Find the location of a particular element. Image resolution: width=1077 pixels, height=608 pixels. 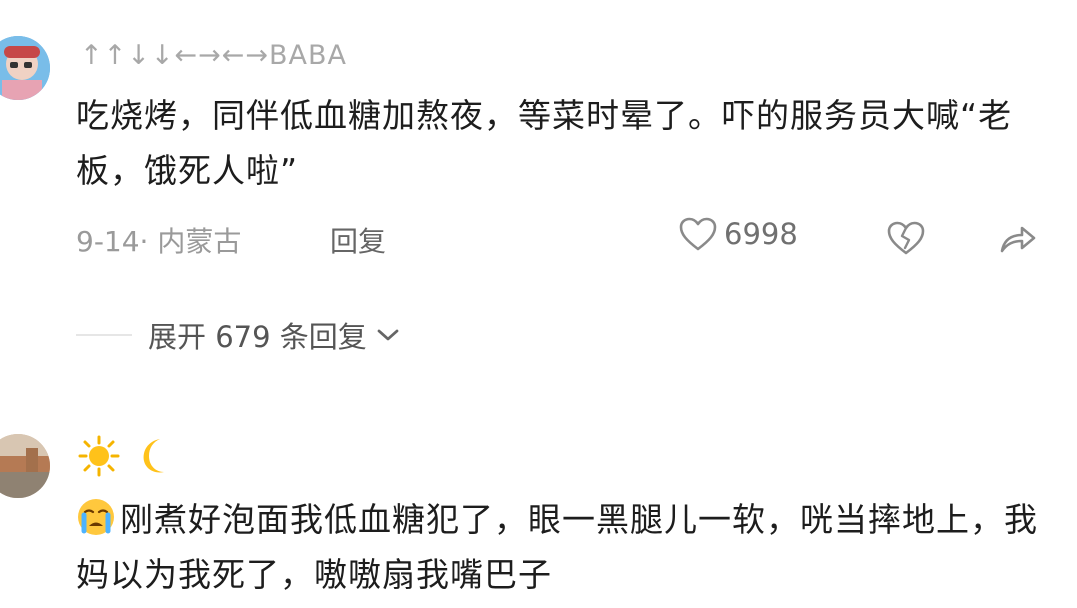

broken-heart-icon is located at coordinates (906, 238).